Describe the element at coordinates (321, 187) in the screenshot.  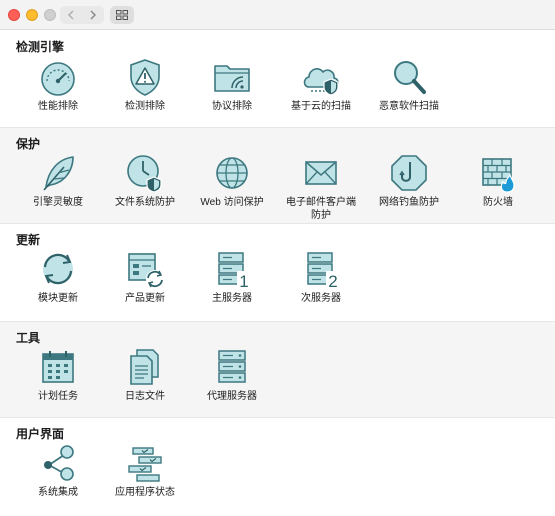
I see `item-email-client-protection: 电子邮件客户端 防护` at that location.